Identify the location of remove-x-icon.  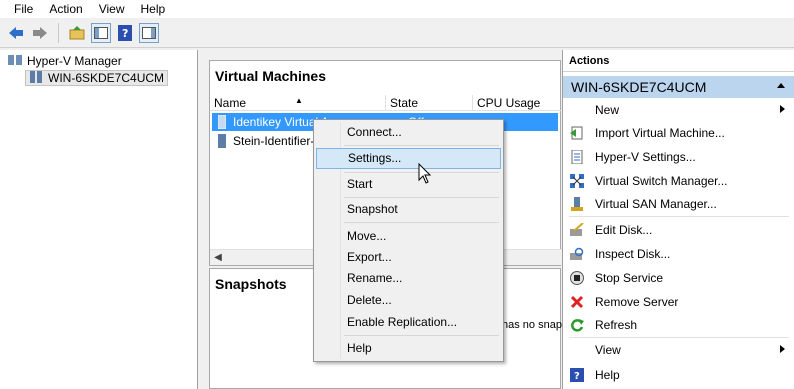
(577, 302).